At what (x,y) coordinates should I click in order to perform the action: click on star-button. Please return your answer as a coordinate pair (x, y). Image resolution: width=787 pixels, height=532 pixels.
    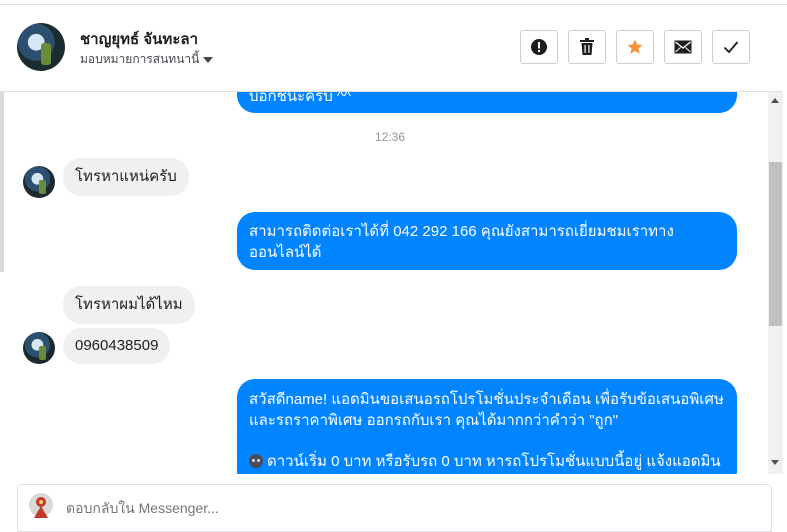
    Looking at the image, I should click on (635, 47).